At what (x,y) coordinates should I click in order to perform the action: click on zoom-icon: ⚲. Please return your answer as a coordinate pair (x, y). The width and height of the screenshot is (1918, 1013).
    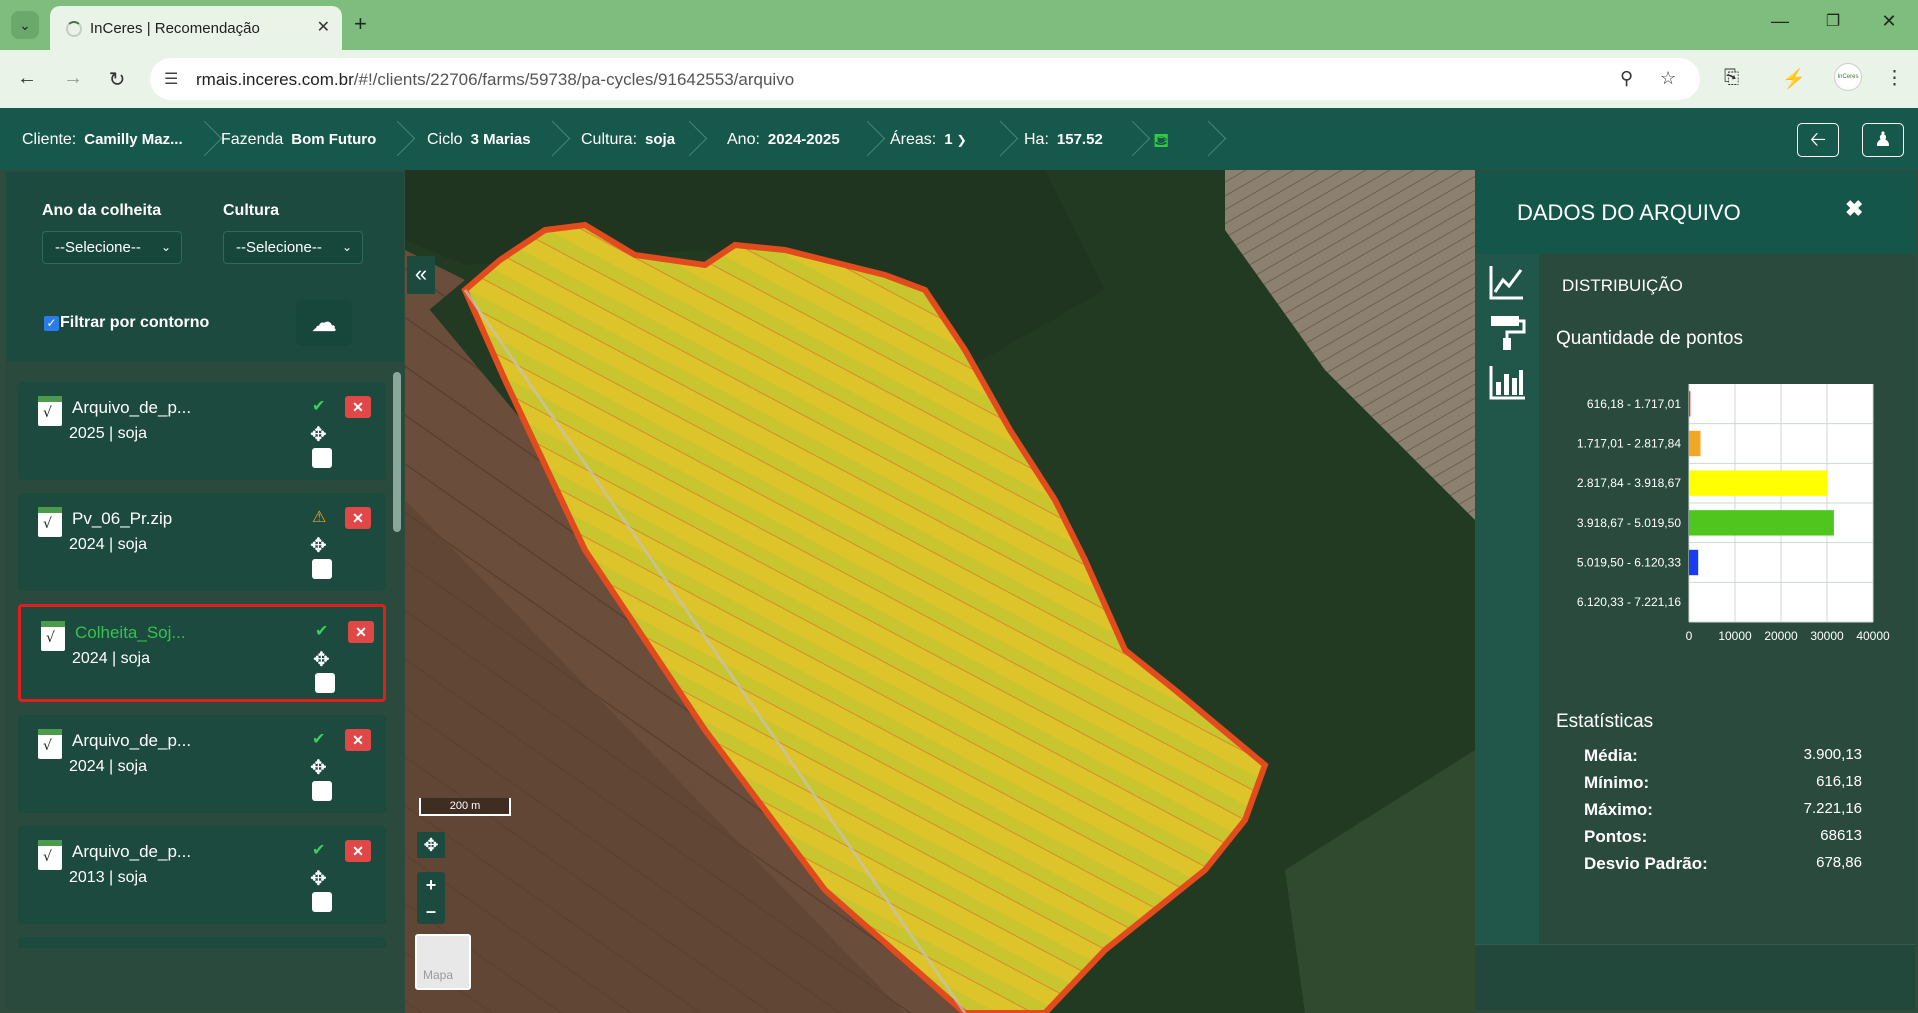
    Looking at the image, I should click on (1626, 78).